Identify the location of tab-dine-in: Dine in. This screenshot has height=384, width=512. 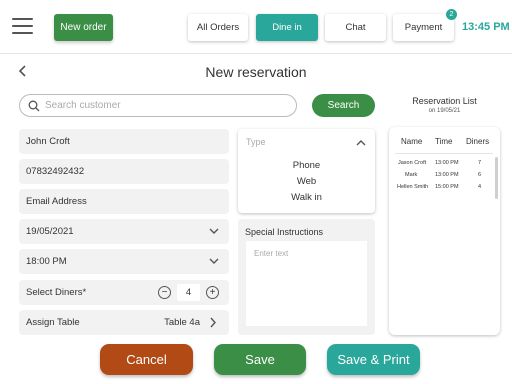
(287, 27).